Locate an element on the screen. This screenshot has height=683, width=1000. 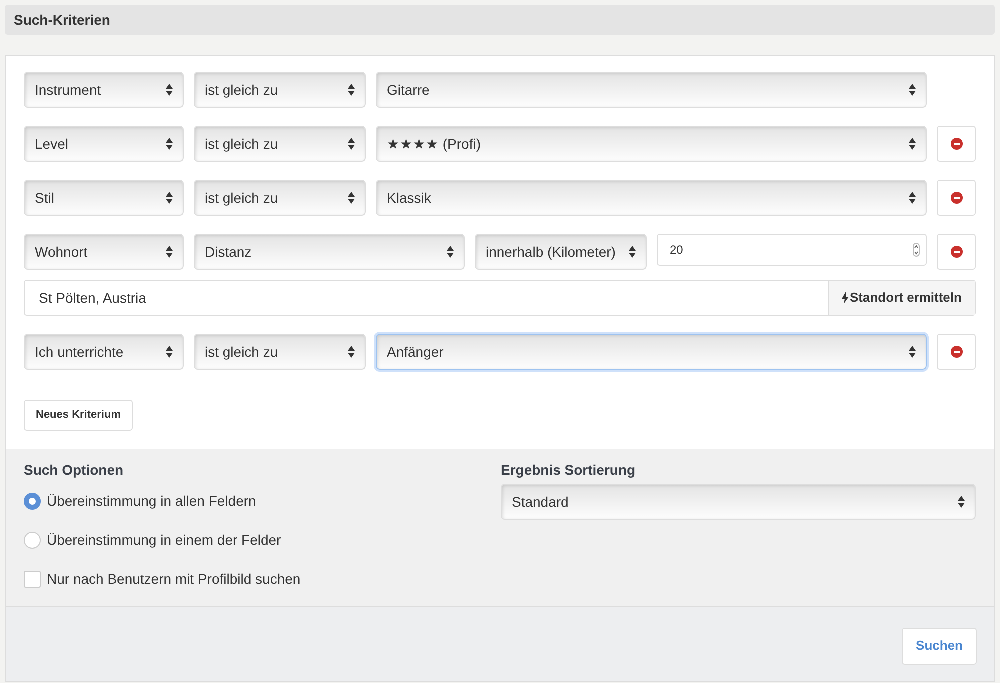
value-select: ★★★★ (Profi) is located at coordinates (651, 144).